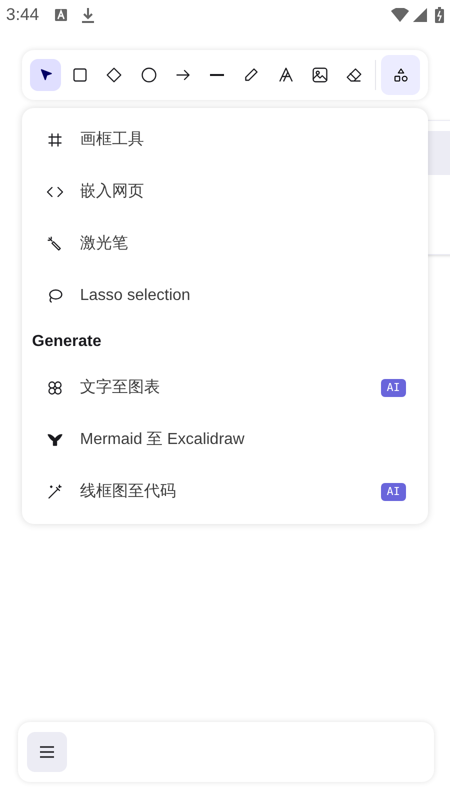 The image size is (450, 800). I want to click on shapes-icon, so click(400, 75).